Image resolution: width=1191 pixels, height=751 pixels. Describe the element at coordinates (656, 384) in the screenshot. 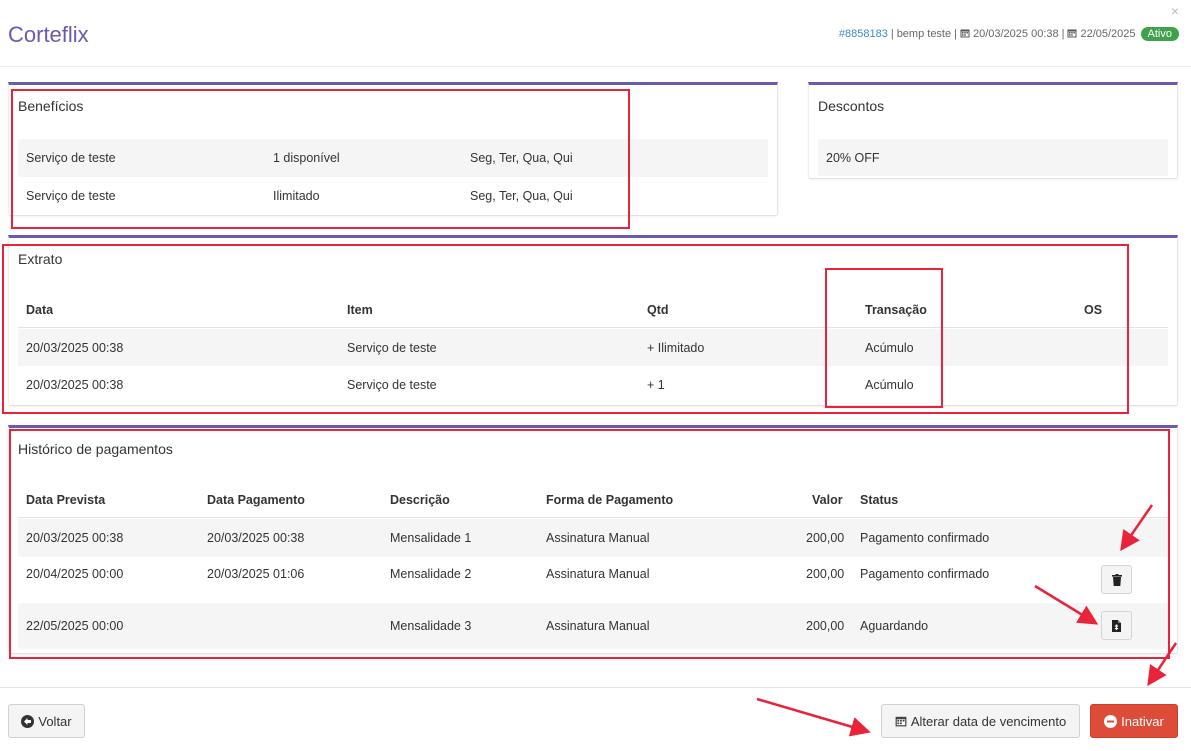

I see `extrato-qtd: + 1` at that location.